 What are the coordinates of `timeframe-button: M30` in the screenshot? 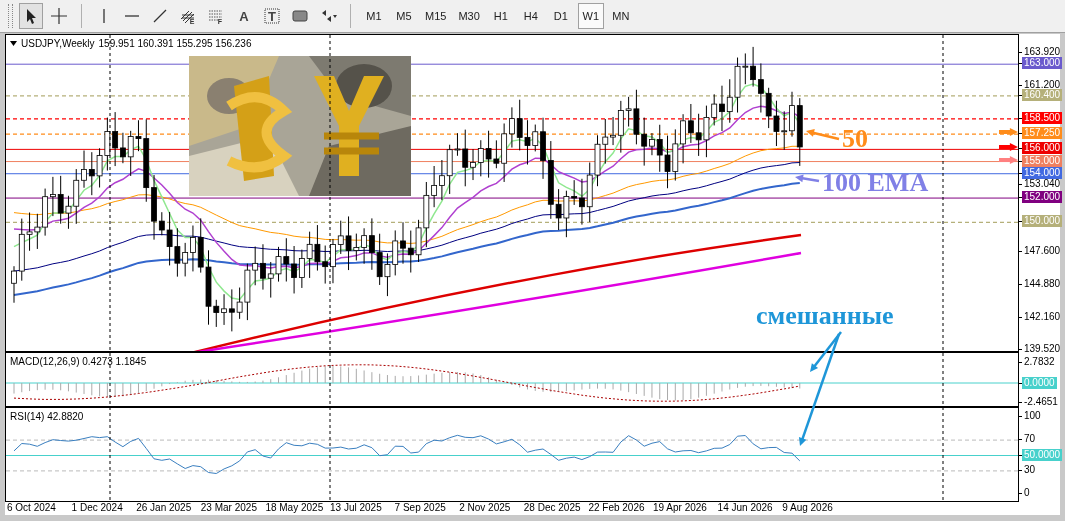 It's located at (469, 16).